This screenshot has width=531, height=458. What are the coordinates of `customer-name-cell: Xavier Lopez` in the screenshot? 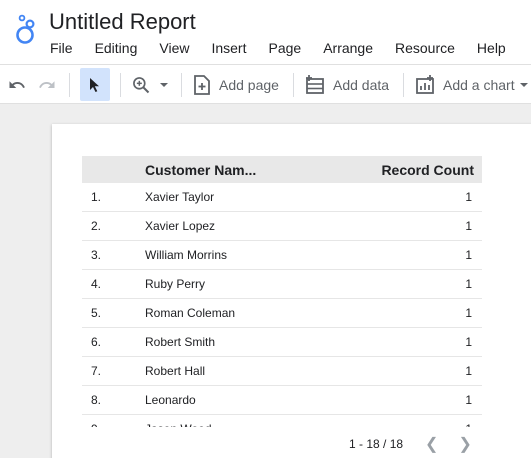 It's located at (180, 226).